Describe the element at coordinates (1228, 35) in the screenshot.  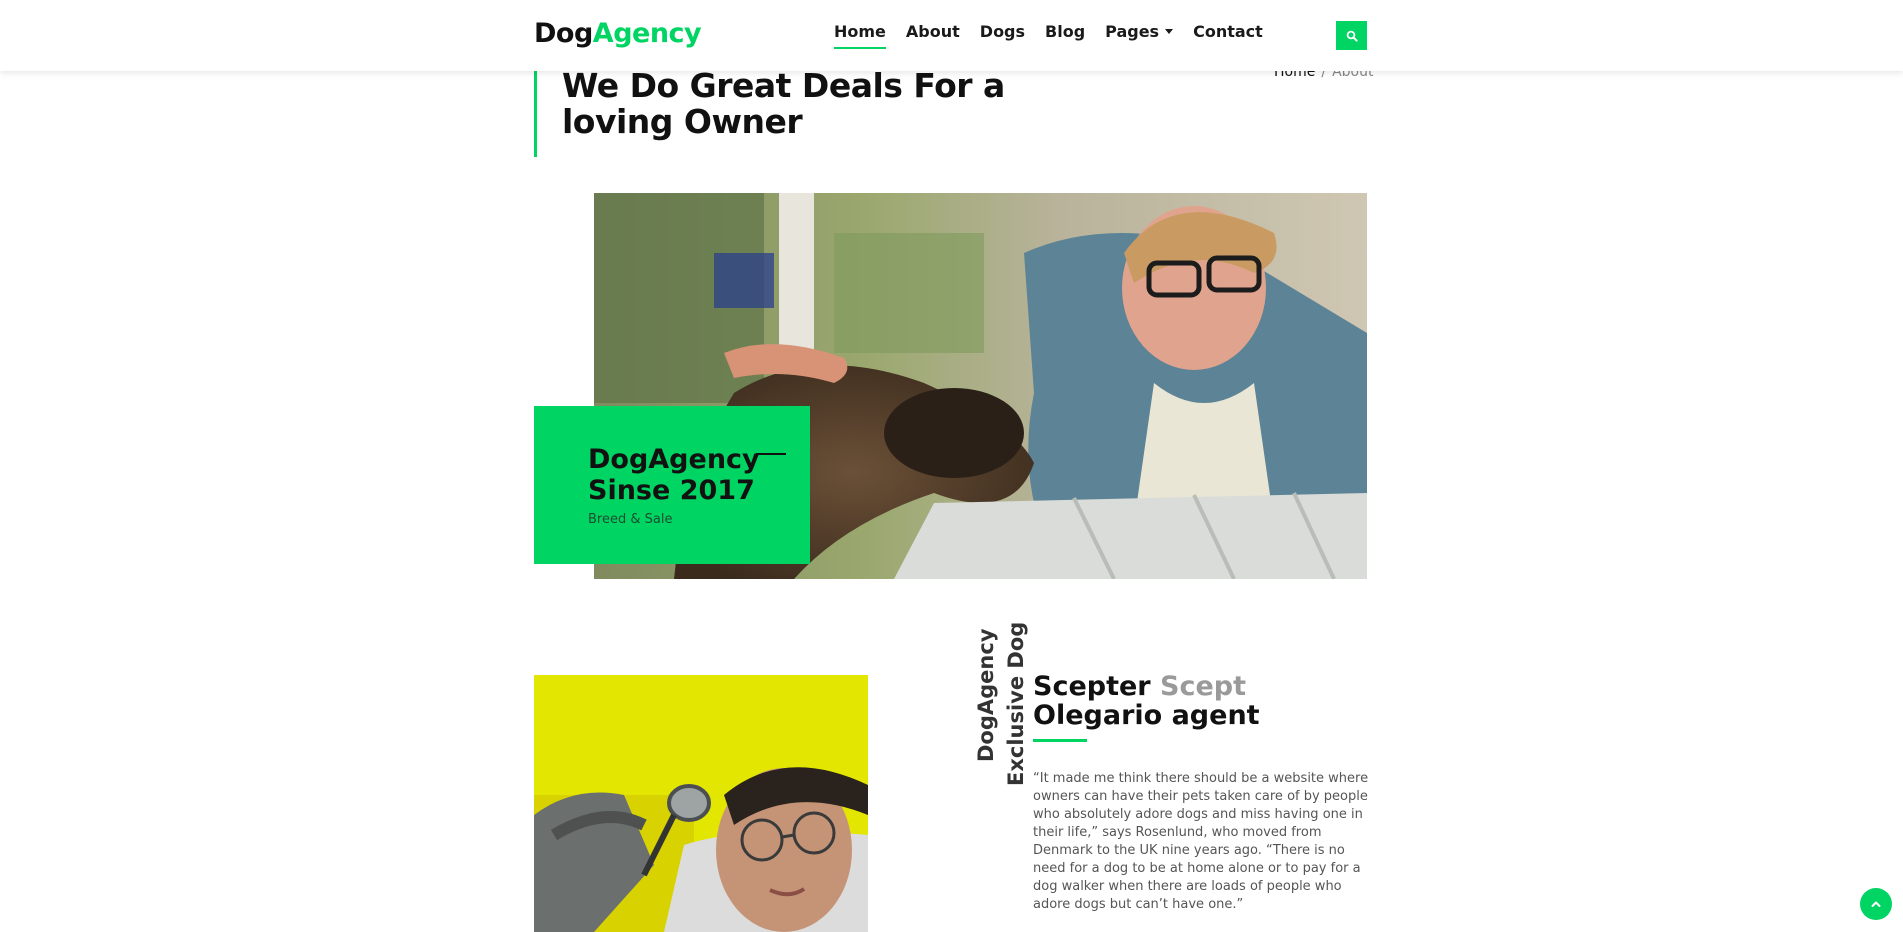
I see `nav-item-contact: Contact` at that location.